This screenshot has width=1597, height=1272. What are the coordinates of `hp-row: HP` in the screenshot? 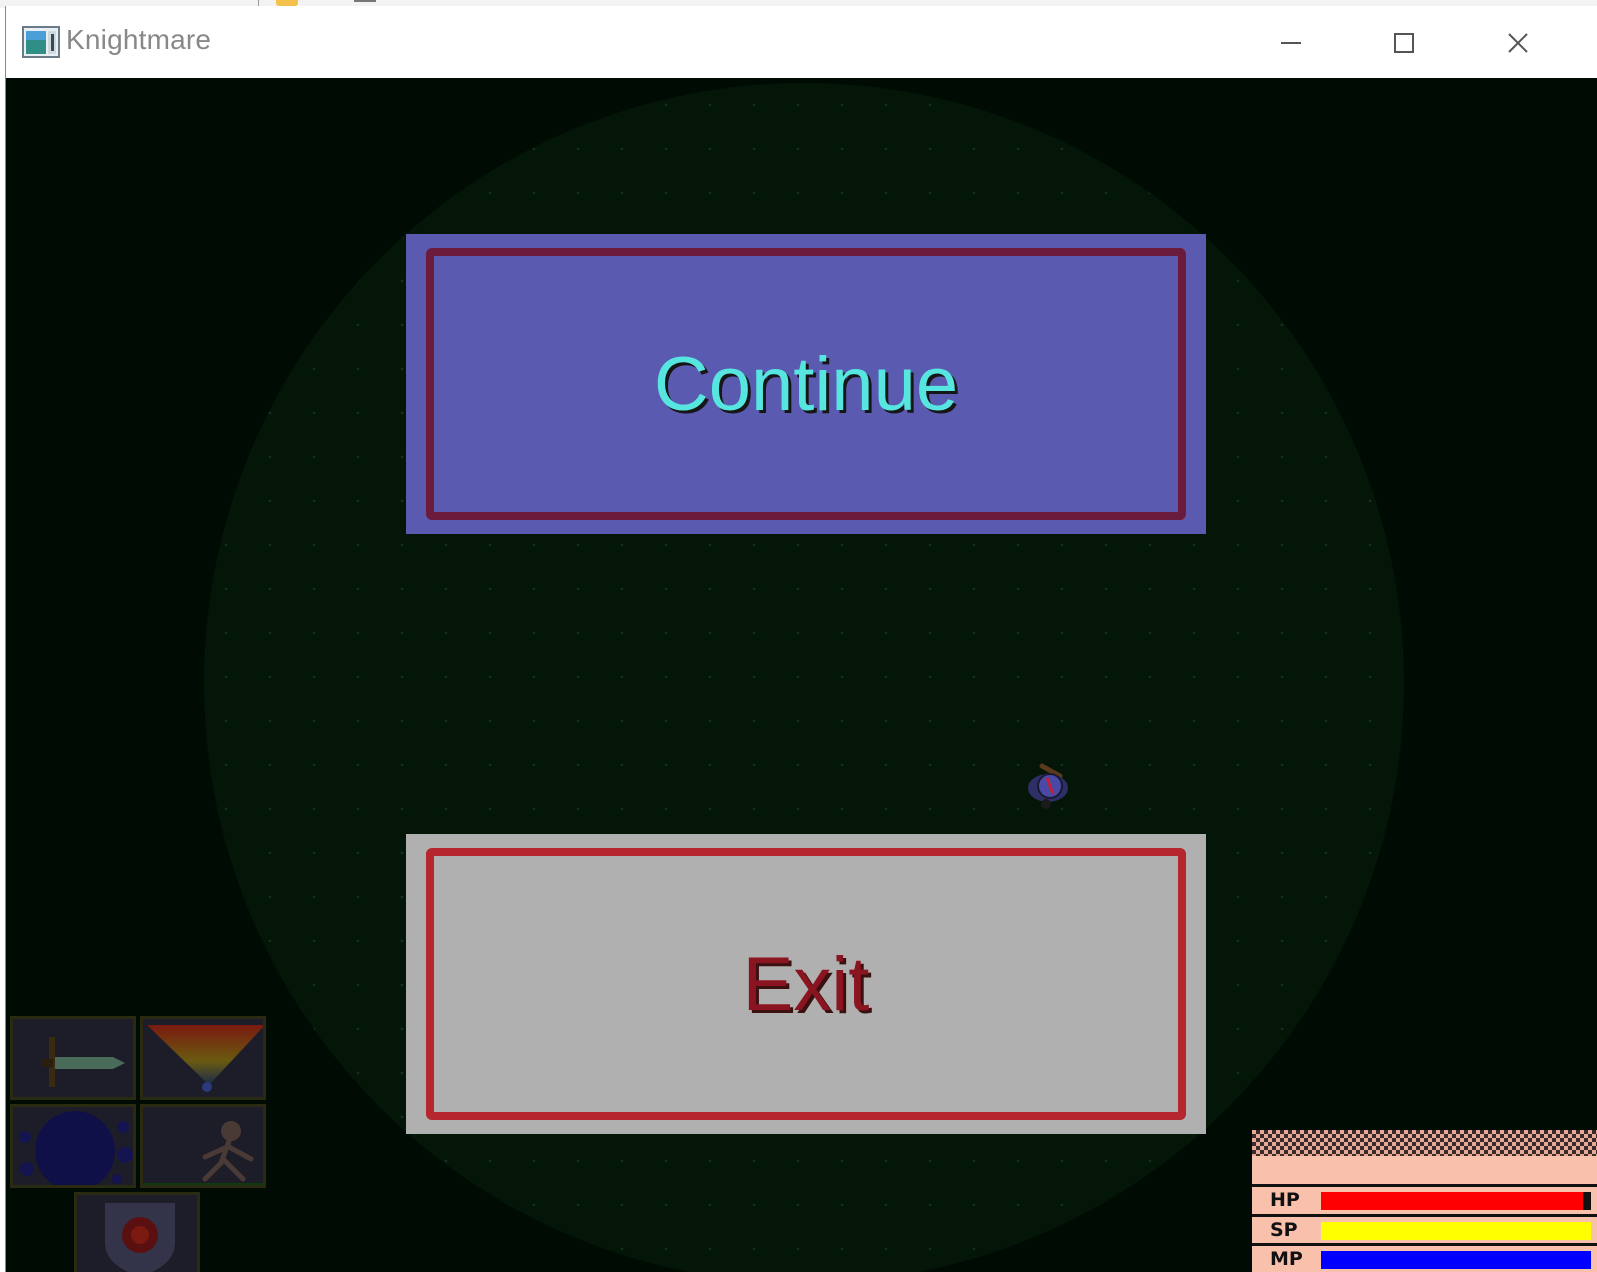 It's located at (1424, 1199).